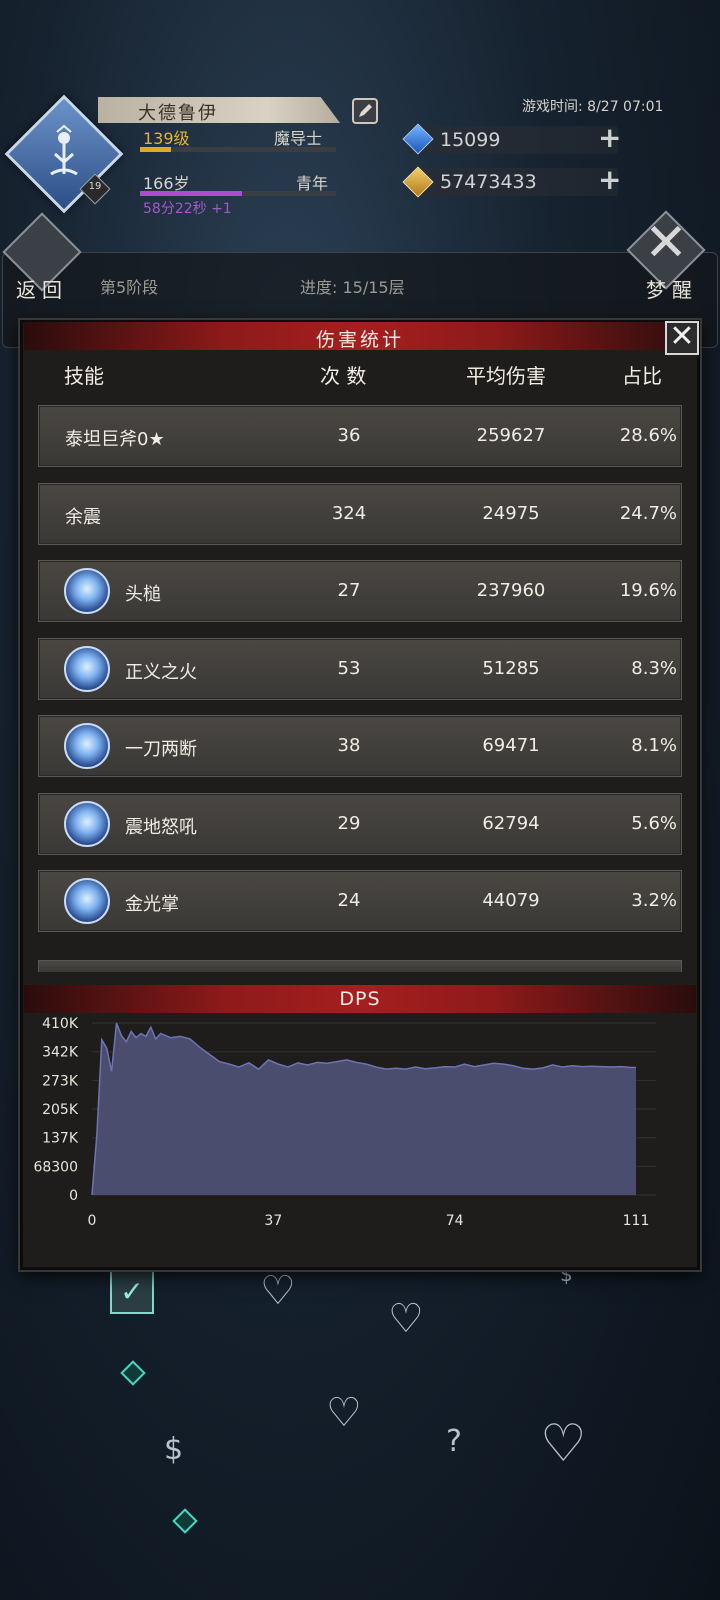  Describe the element at coordinates (648, 590) in the screenshot. I see `skill-share: 19.6%` at that location.